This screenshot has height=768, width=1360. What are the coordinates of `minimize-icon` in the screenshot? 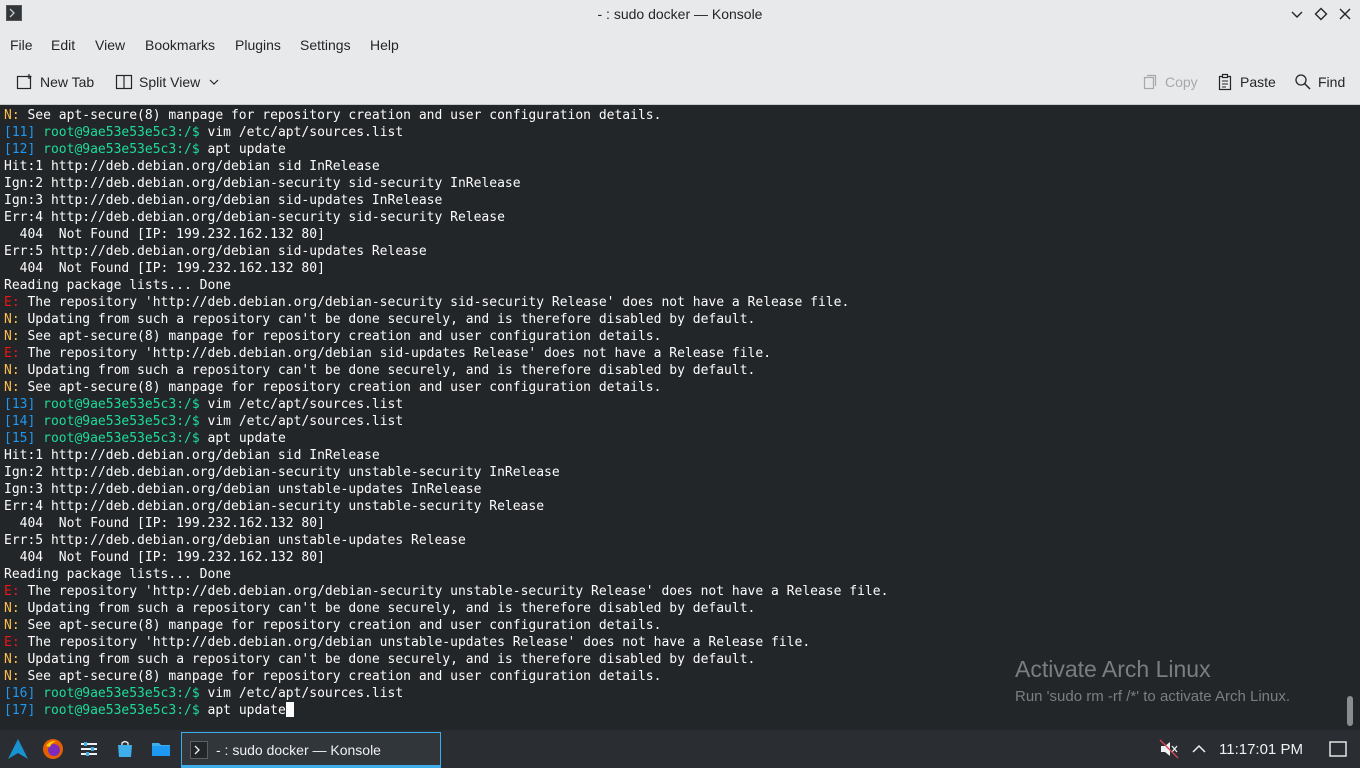 It's located at (1297, 14).